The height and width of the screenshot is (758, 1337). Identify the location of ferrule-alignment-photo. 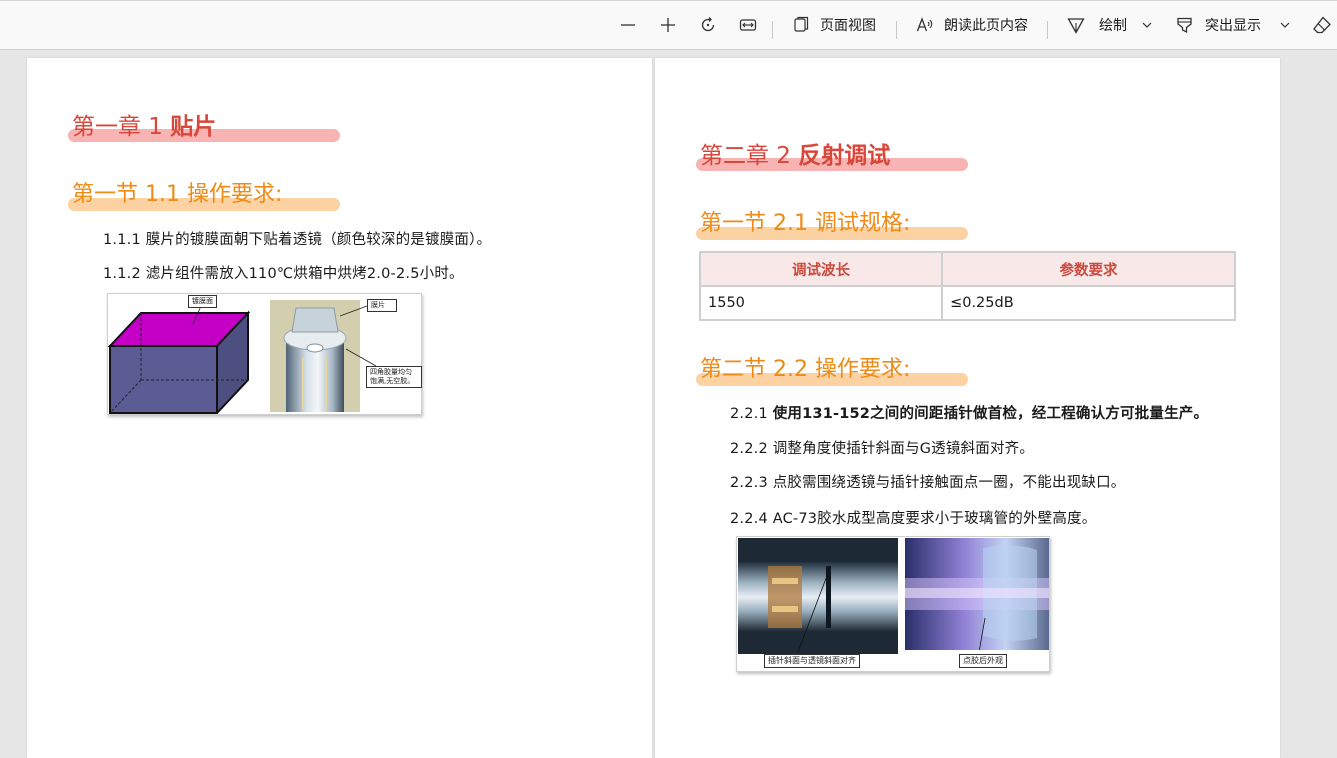
(818, 596).